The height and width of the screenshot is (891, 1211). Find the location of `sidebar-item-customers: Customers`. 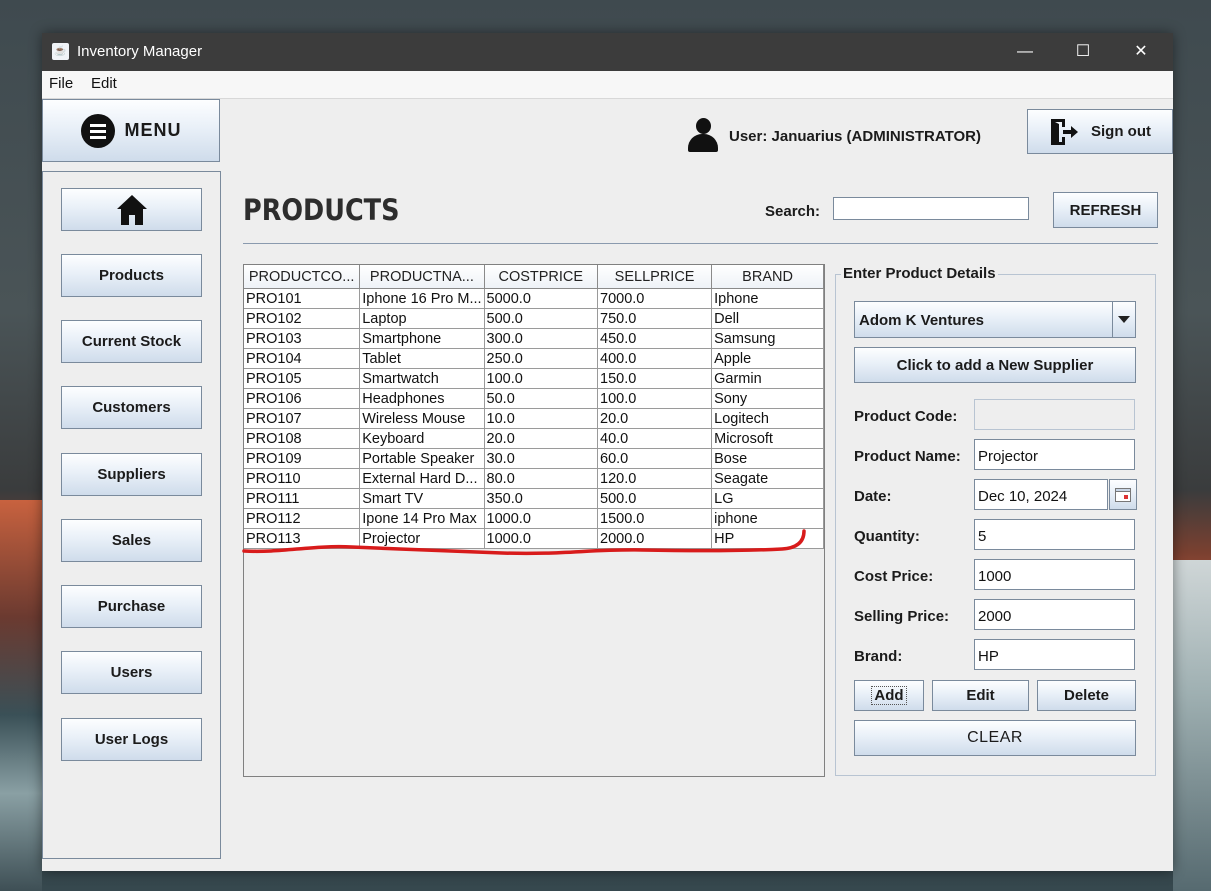

sidebar-item-customers: Customers is located at coordinates (131, 407).